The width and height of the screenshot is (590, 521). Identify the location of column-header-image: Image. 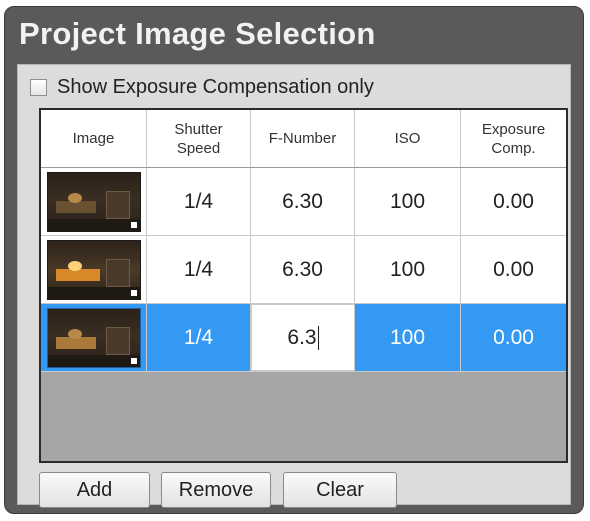
(94, 138).